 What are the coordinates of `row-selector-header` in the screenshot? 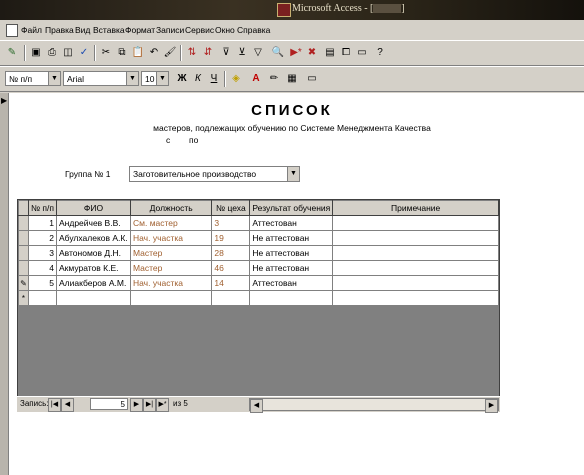 It's located at (23, 208).